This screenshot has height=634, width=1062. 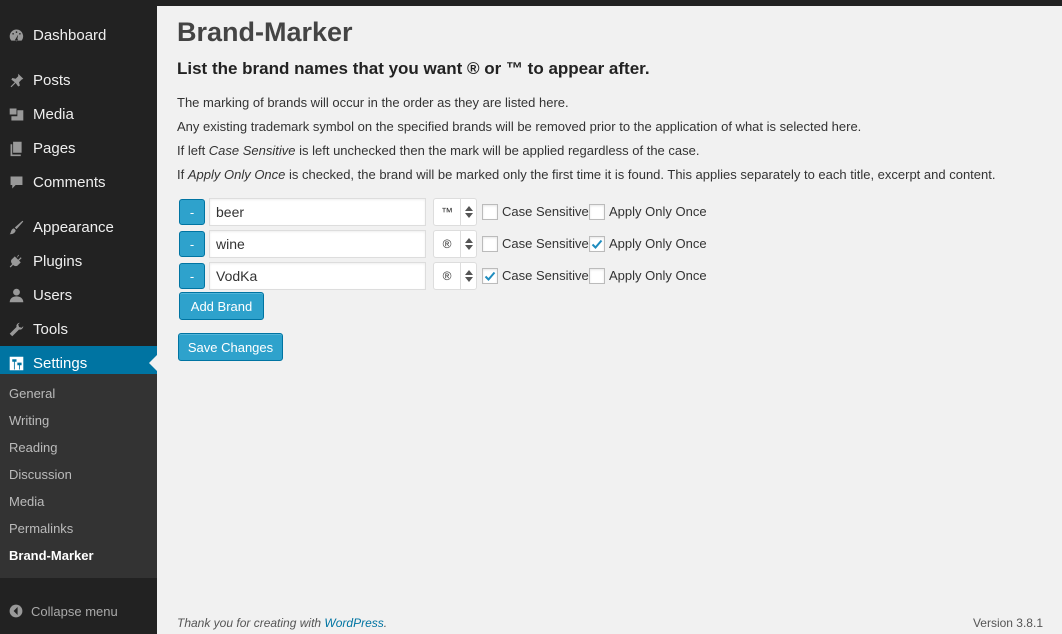 I want to click on save-changes-button: Save Changes, so click(x=230, y=347).